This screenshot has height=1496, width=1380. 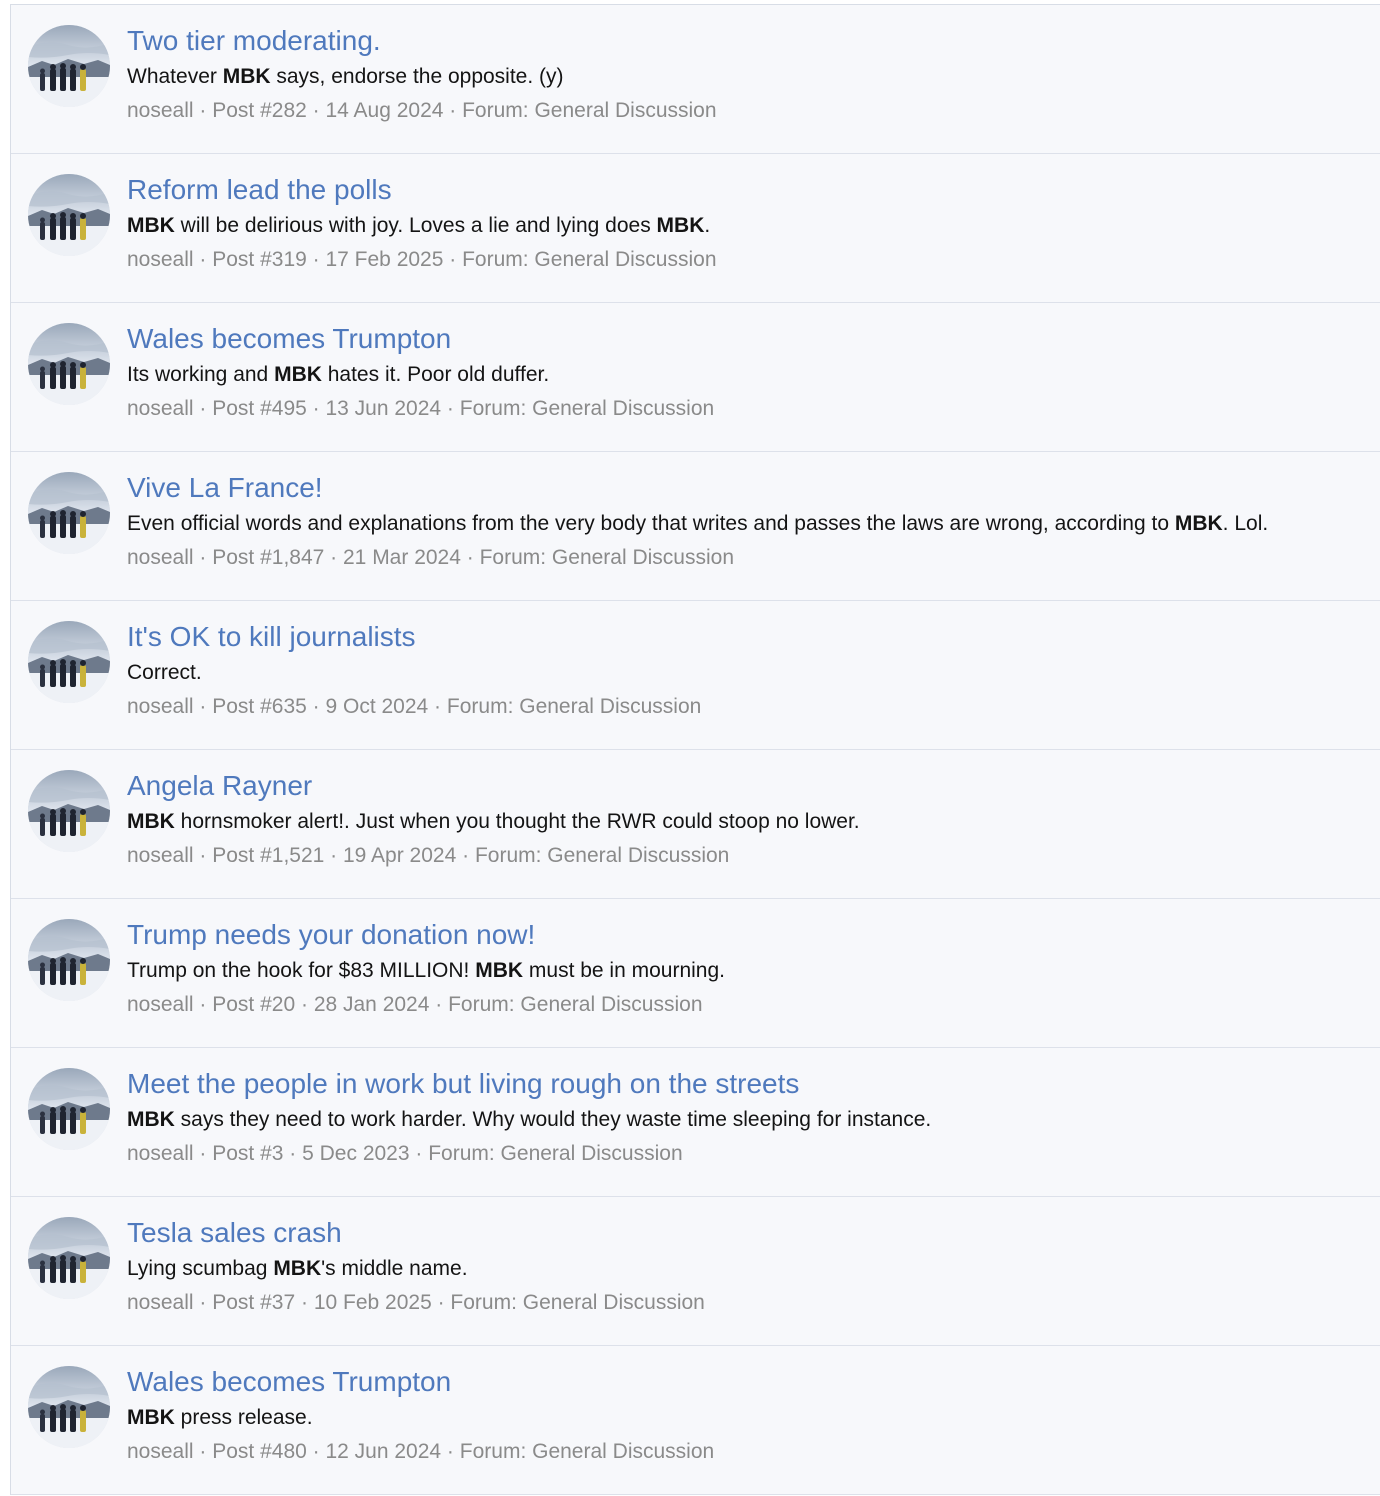 What do you see at coordinates (749, 190) in the screenshot?
I see `thread-title-link: Reform lead the polls` at bounding box center [749, 190].